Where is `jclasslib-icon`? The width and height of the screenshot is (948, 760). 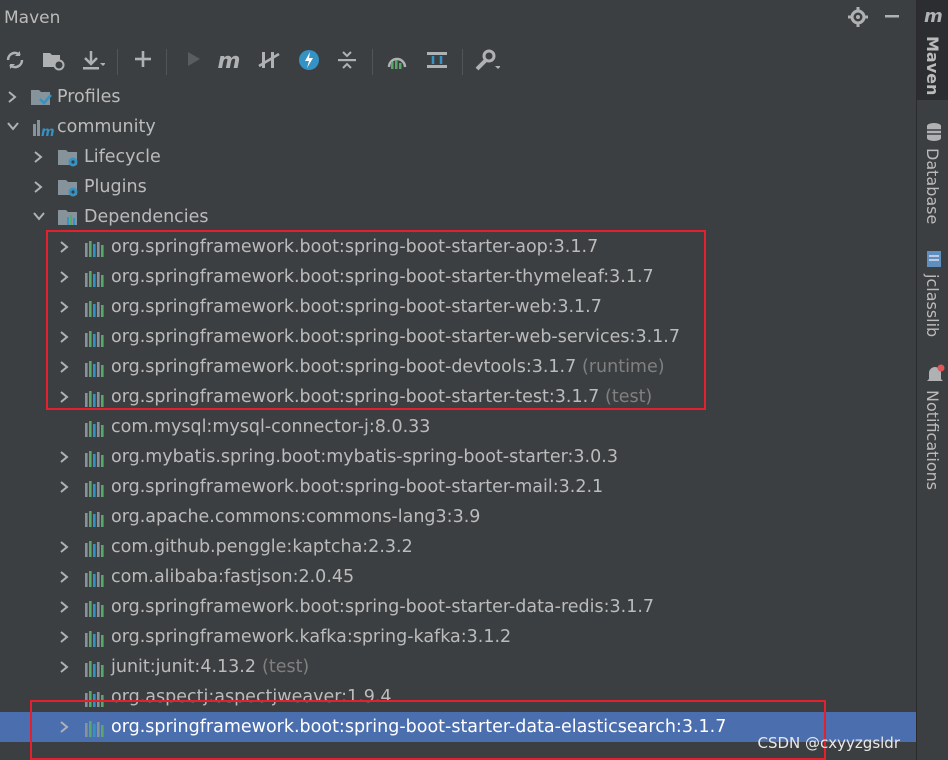
jclasslib-icon is located at coordinates (934, 261).